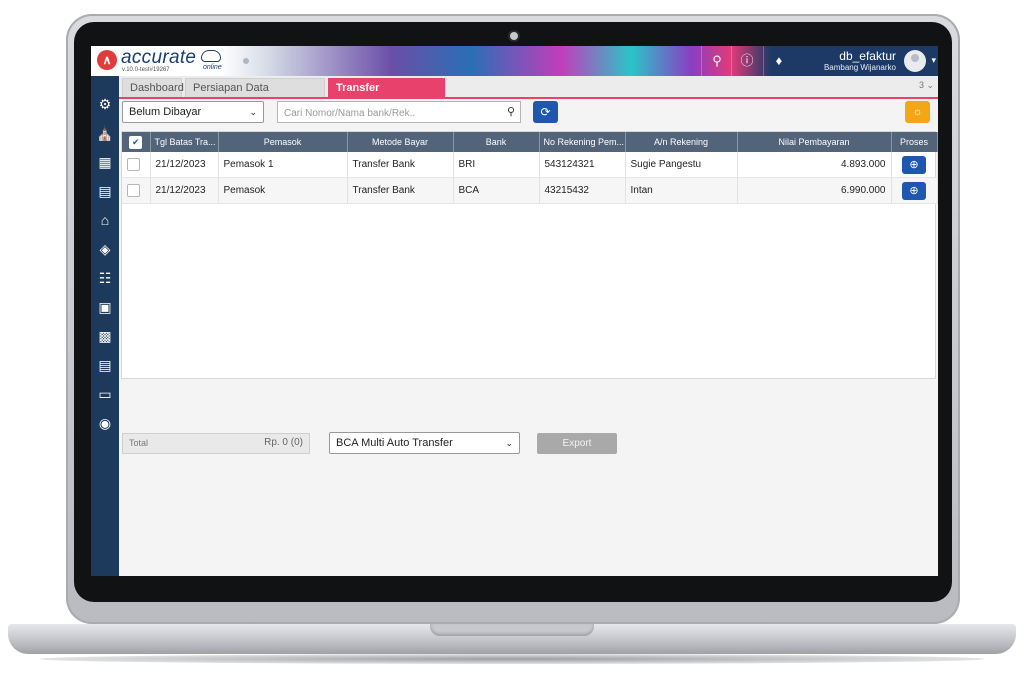 Image resolution: width=1024 pixels, height=683 pixels. What do you see at coordinates (867, 56) in the screenshot?
I see `database-name: db_efaktur` at bounding box center [867, 56].